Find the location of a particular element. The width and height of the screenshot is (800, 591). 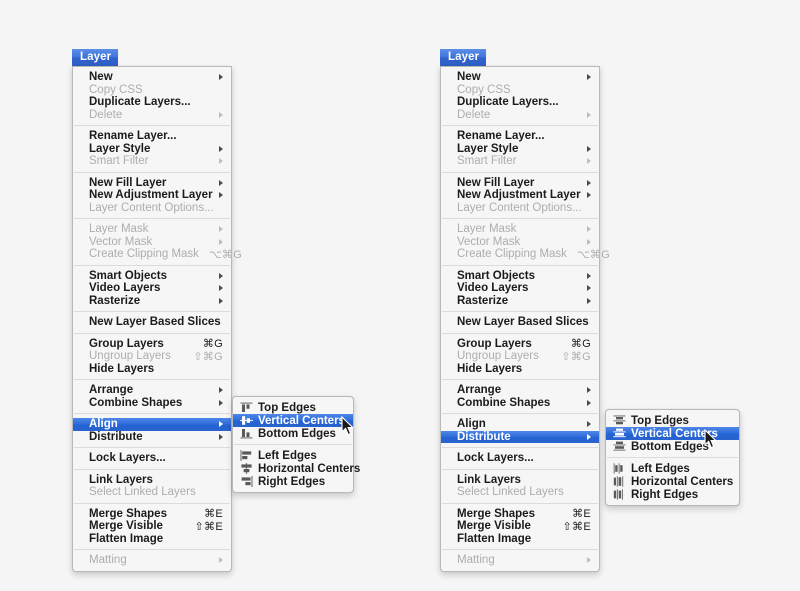

menu-item-label: Layer Mask is located at coordinates (487, 229).